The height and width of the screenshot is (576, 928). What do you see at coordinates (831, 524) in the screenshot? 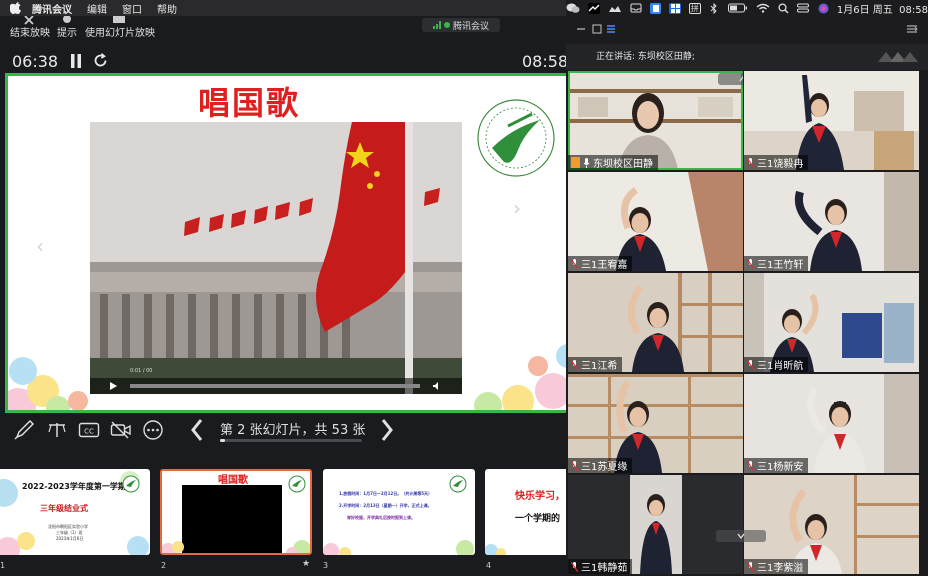
I see `video-tile: 三1李紫溢` at bounding box center [831, 524].